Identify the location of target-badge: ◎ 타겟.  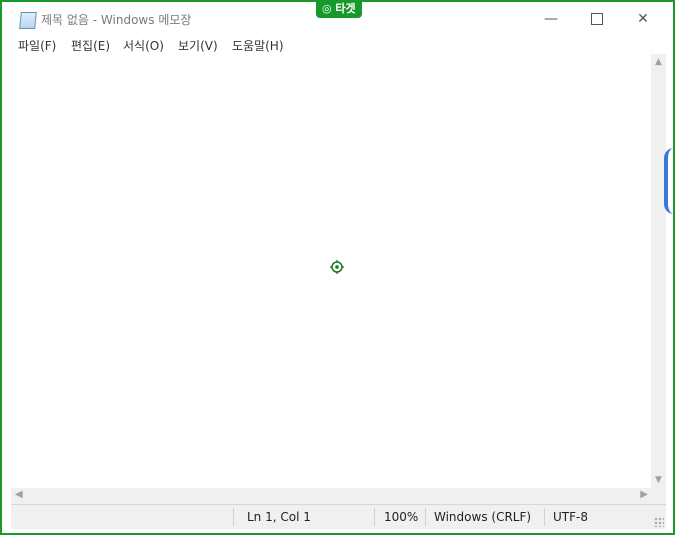
(339, 9).